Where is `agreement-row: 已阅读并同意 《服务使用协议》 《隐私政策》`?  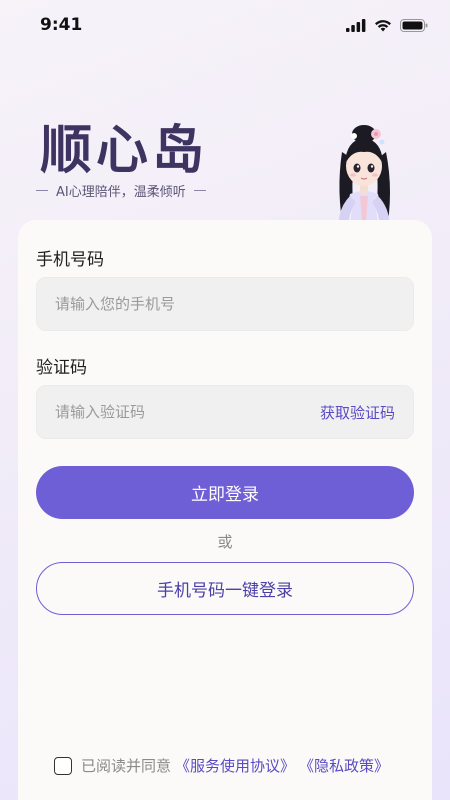 agreement-row: 已阅读并同意 《服务使用协议》 《隐私政策》 is located at coordinates (221, 765).